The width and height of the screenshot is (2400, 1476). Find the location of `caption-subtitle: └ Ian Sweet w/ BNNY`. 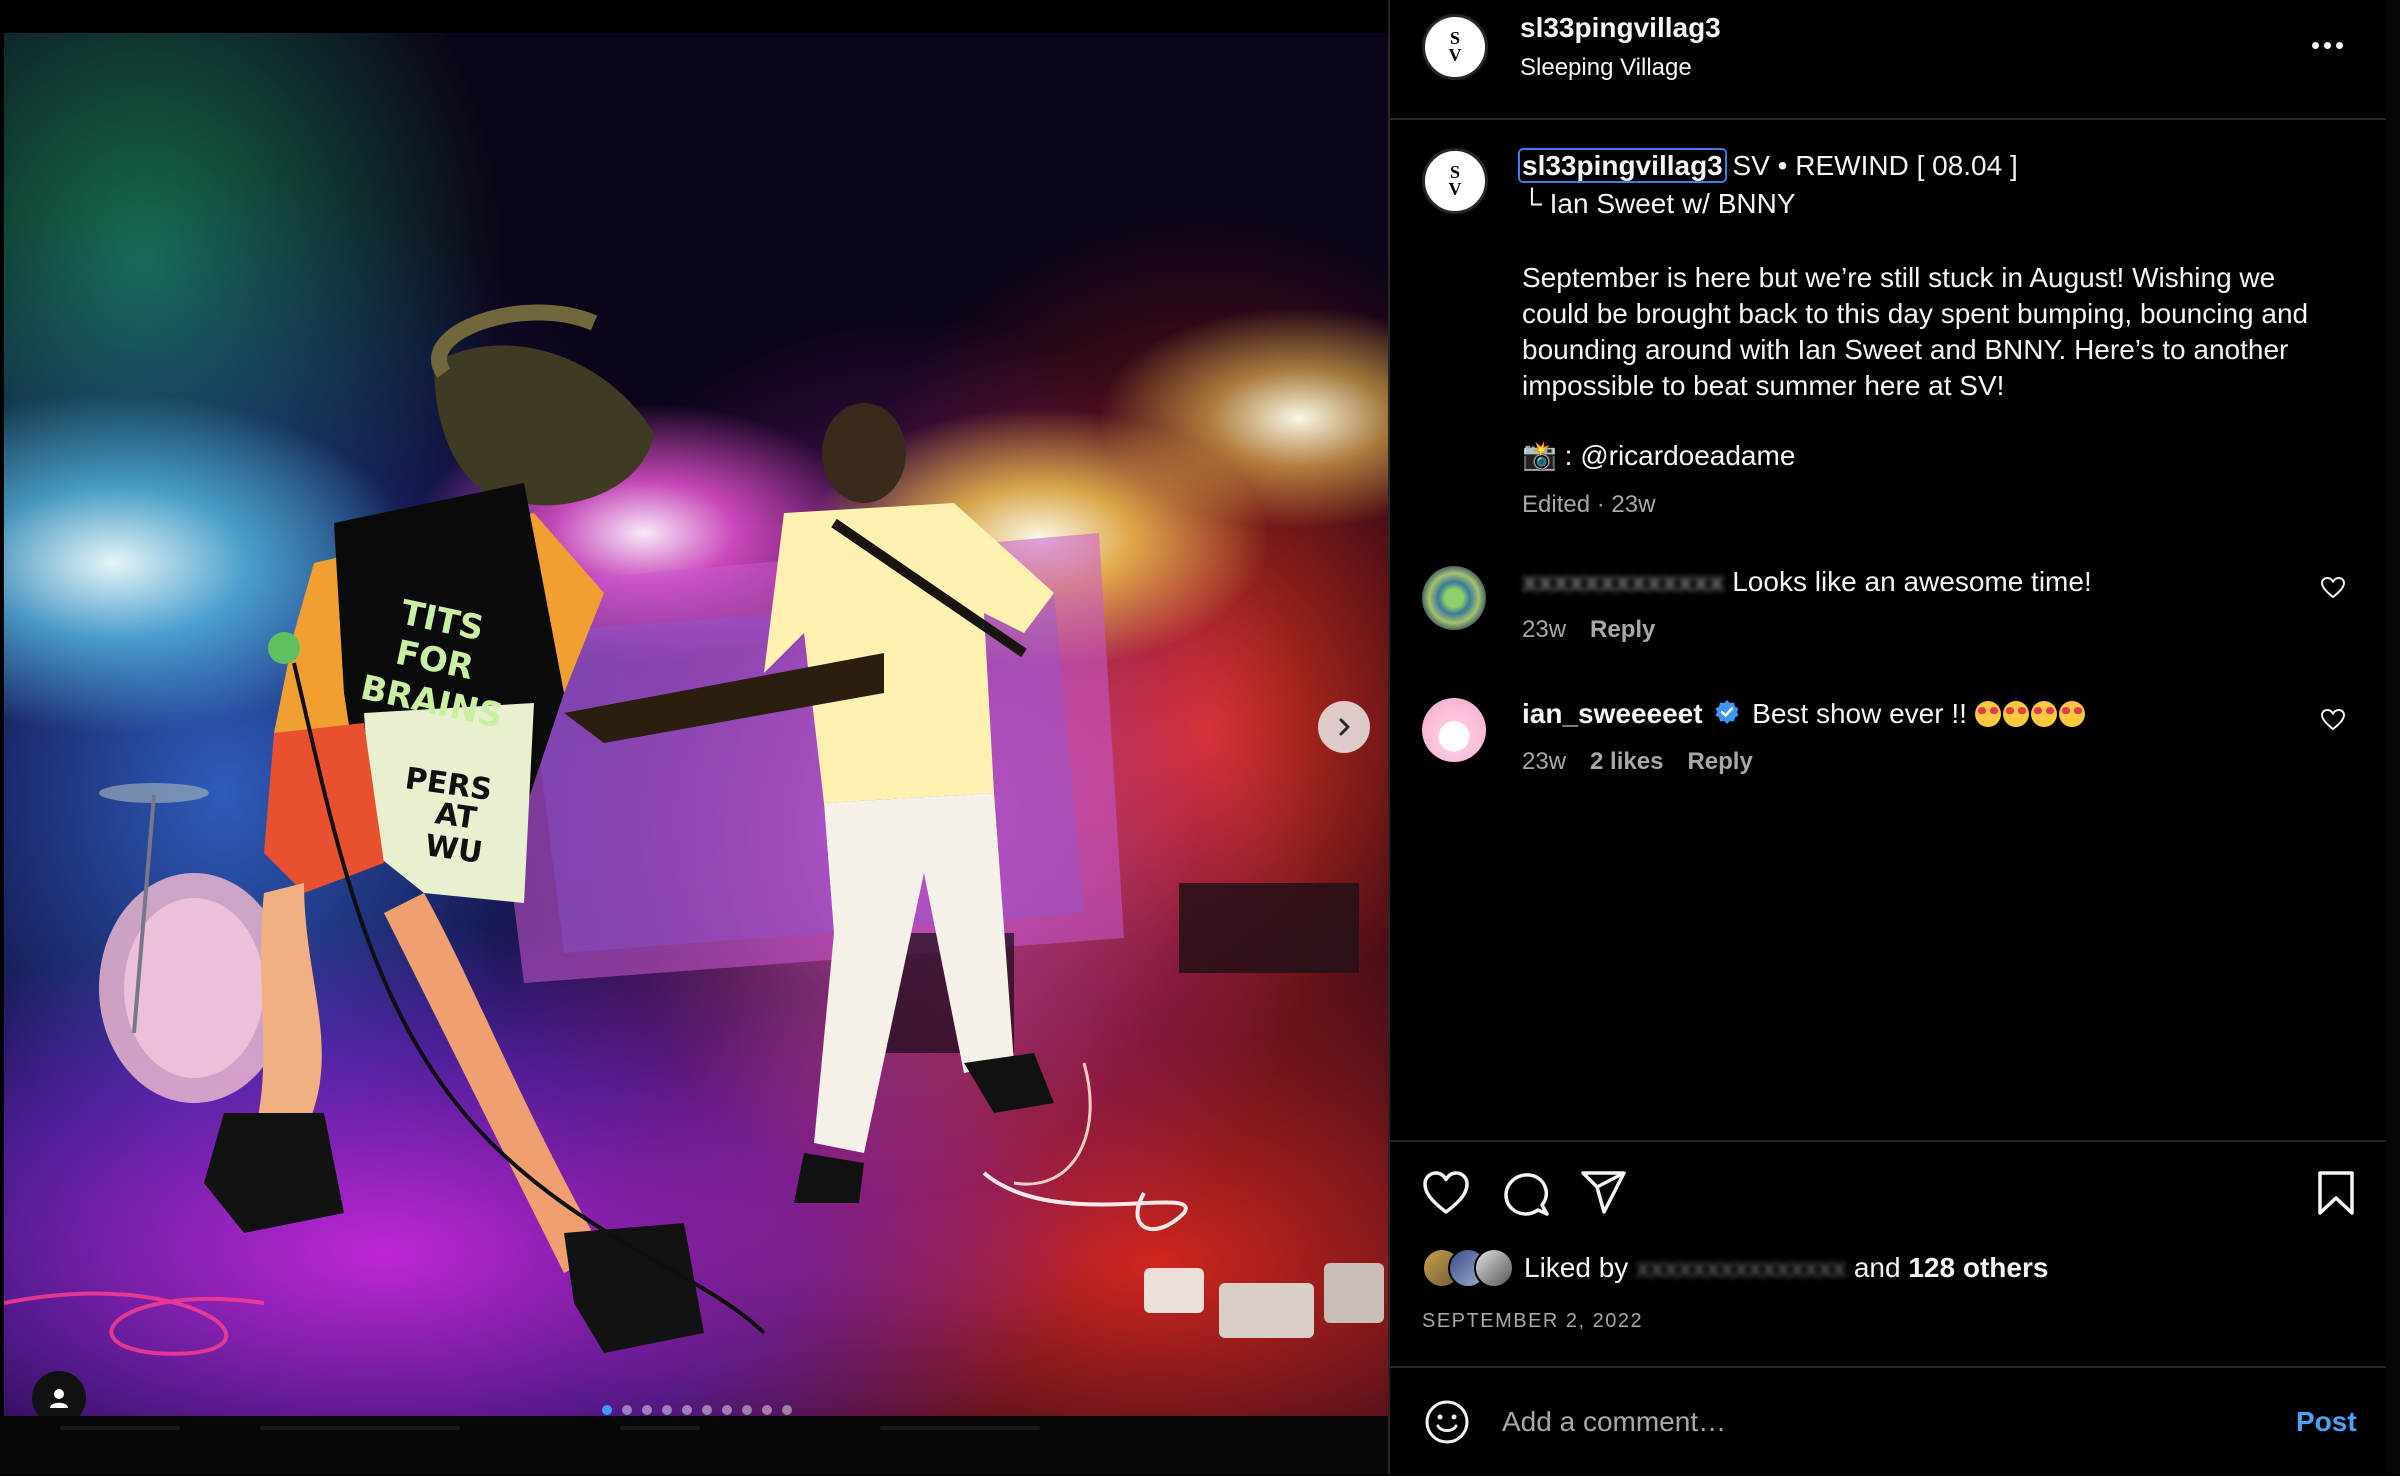

caption-subtitle: └ Ian Sweet w/ BNNY is located at coordinates (1659, 203).